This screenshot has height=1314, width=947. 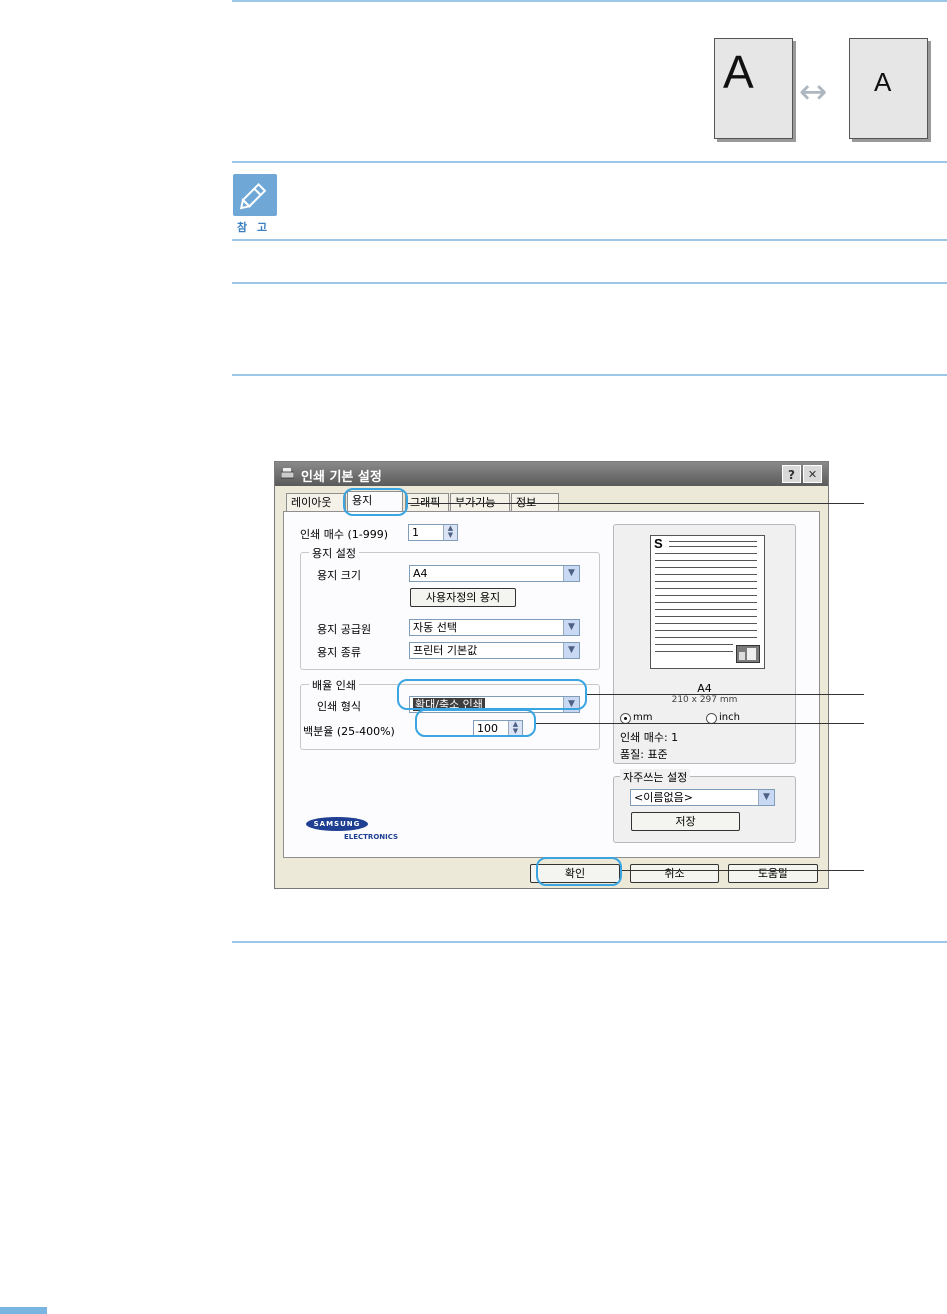 I want to click on percentage-label: 백분율 (25-400%), so click(x=349, y=731).